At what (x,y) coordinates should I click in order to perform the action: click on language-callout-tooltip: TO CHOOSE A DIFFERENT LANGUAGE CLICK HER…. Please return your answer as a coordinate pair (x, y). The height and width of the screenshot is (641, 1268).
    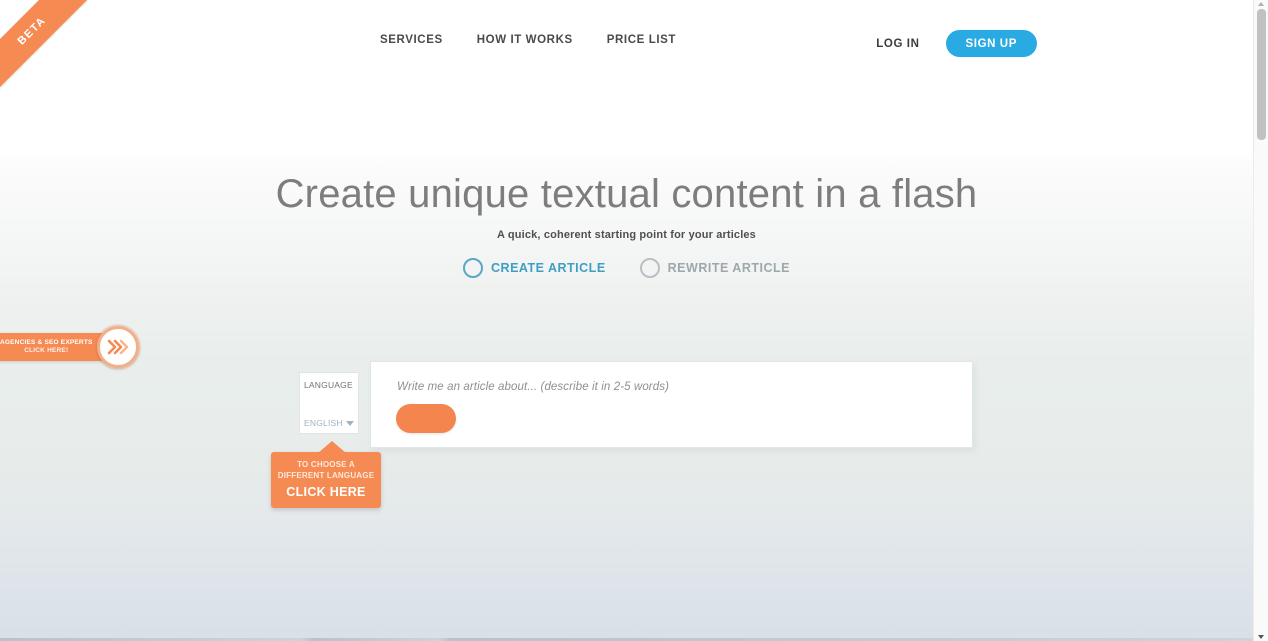
    Looking at the image, I should click on (326, 474).